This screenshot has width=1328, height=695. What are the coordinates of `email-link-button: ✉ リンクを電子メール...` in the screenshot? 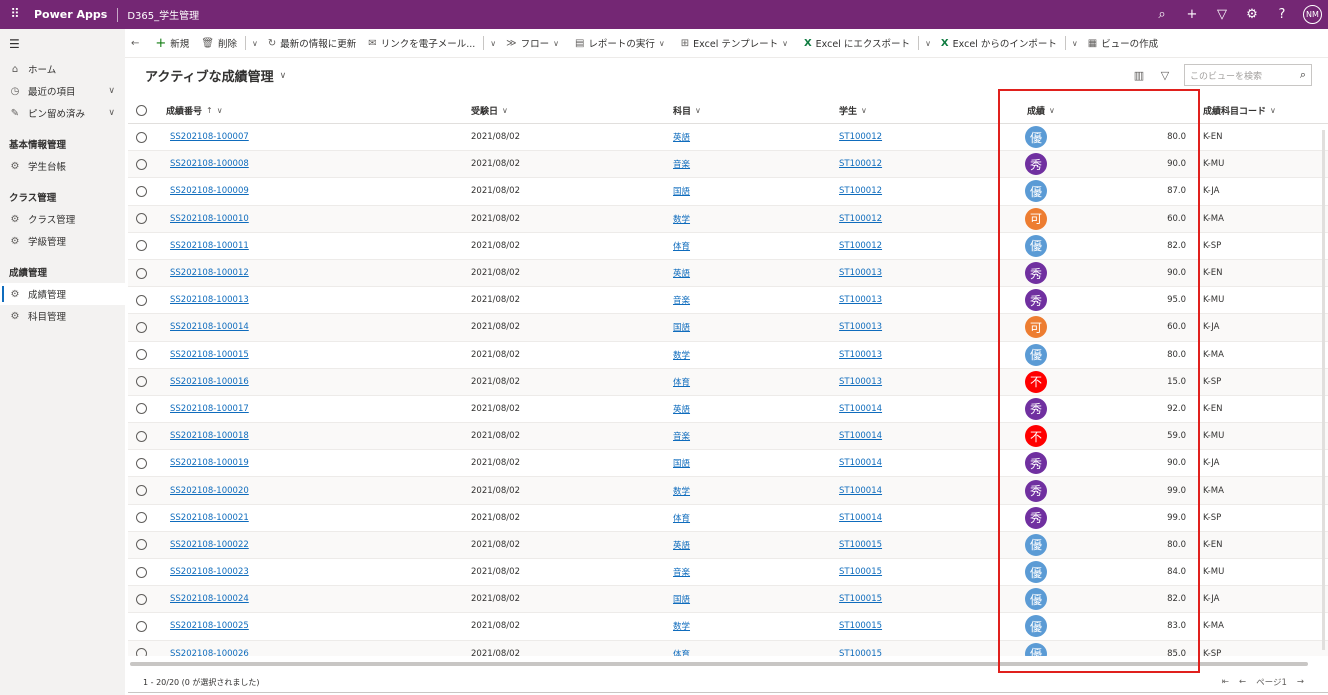 It's located at (421, 43).